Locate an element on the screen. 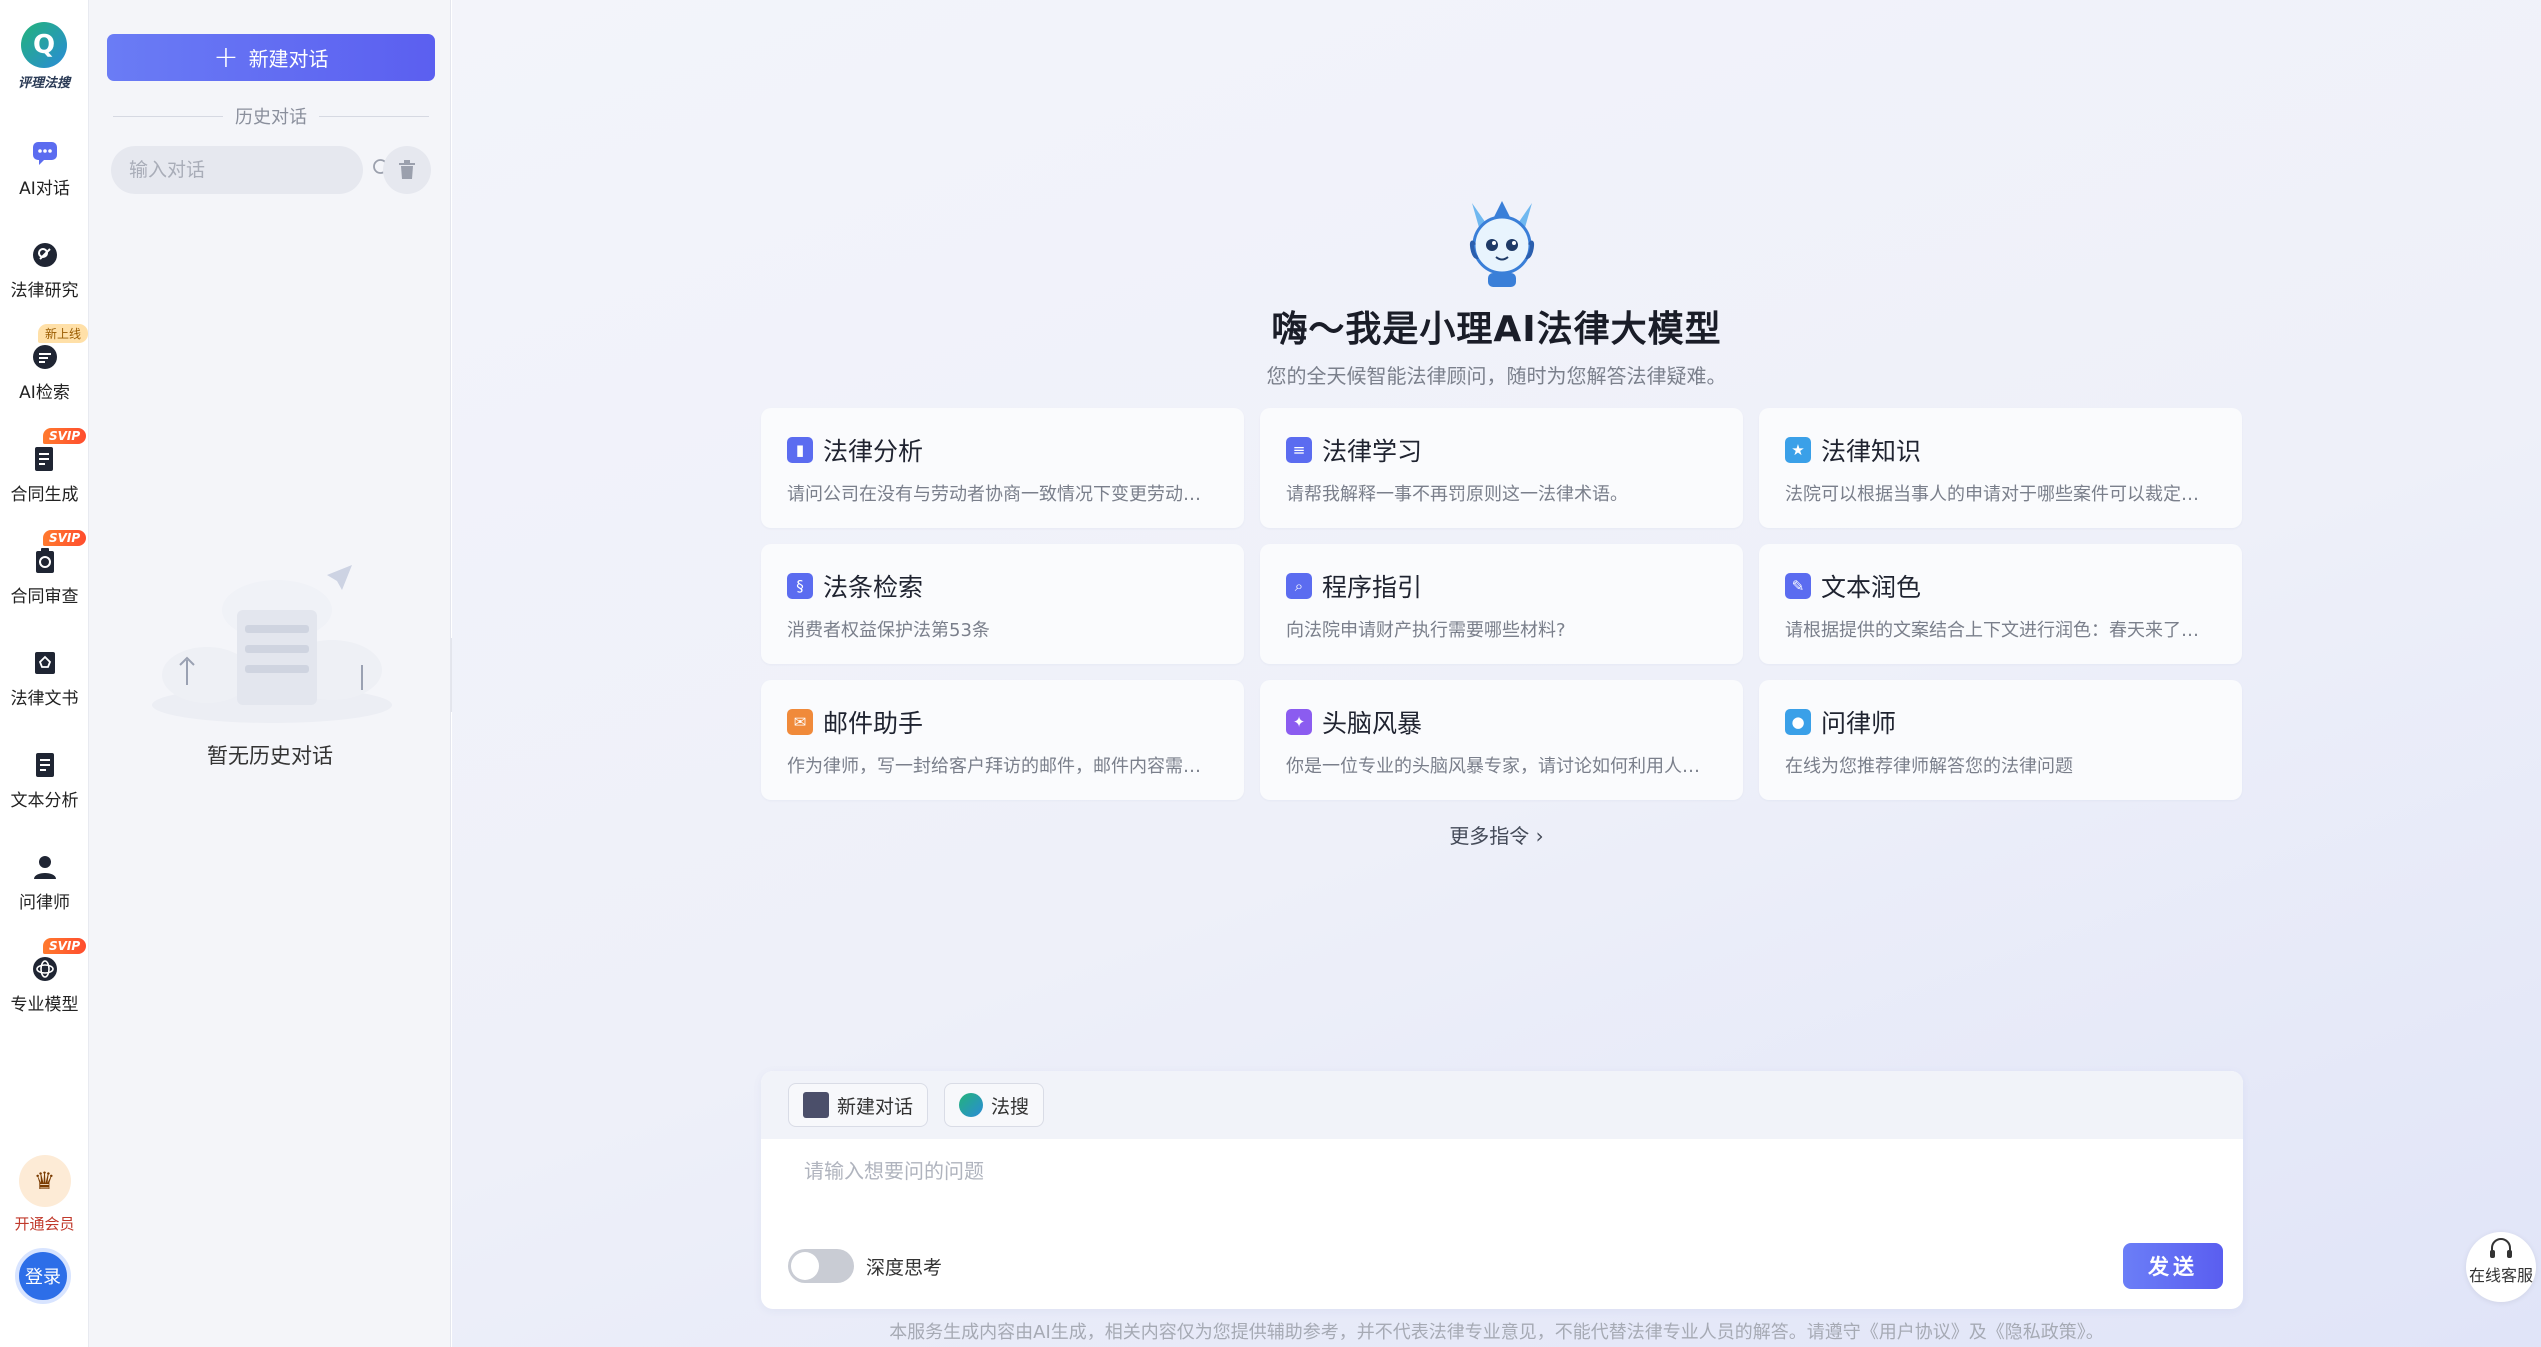 This screenshot has height=1347, width=2541. clear-history-button is located at coordinates (407, 170).